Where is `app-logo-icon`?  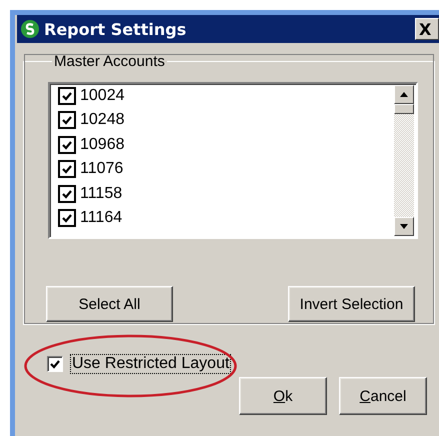 app-logo-icon is located at coordinates (30, 29).